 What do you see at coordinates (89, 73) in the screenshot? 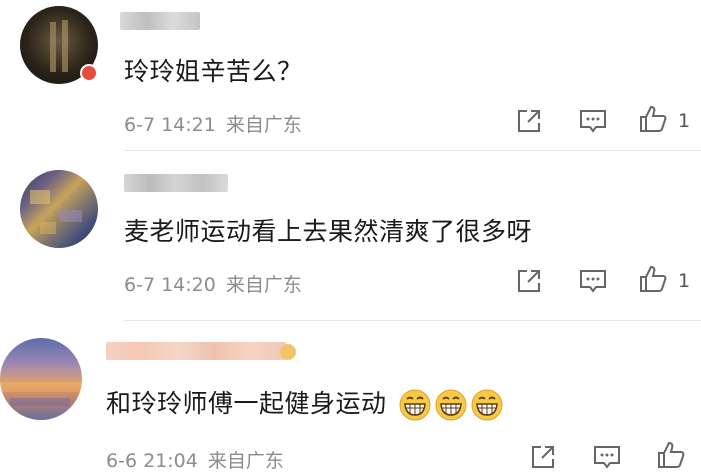
I see `vip-badge` at bounding box center [89, 73].